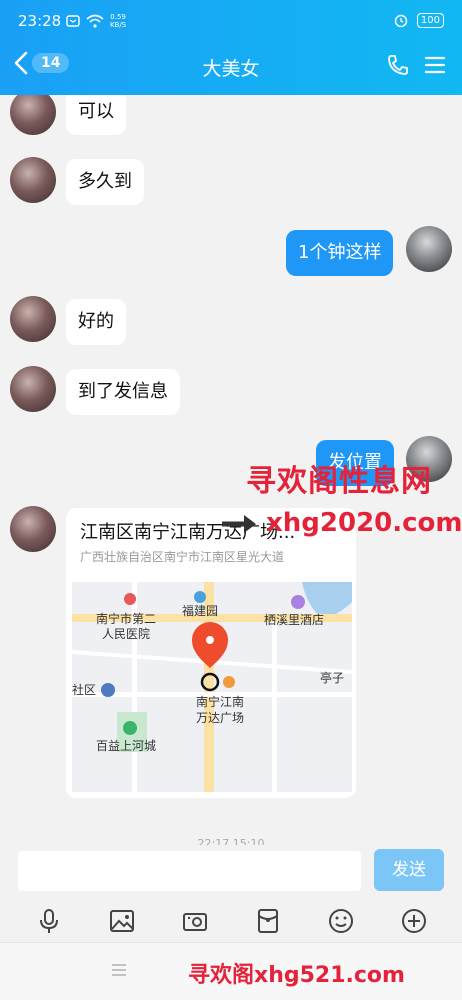 The image size is (462, 1000). Describe the element at coordinates (49, 921) in the screenshot. I see `voice-icon` at that location.